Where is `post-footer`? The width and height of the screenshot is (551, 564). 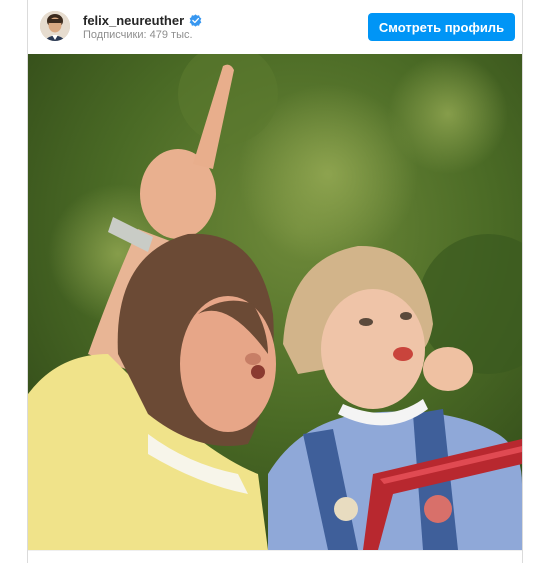 post-footer is located at coordinates (275, 557).